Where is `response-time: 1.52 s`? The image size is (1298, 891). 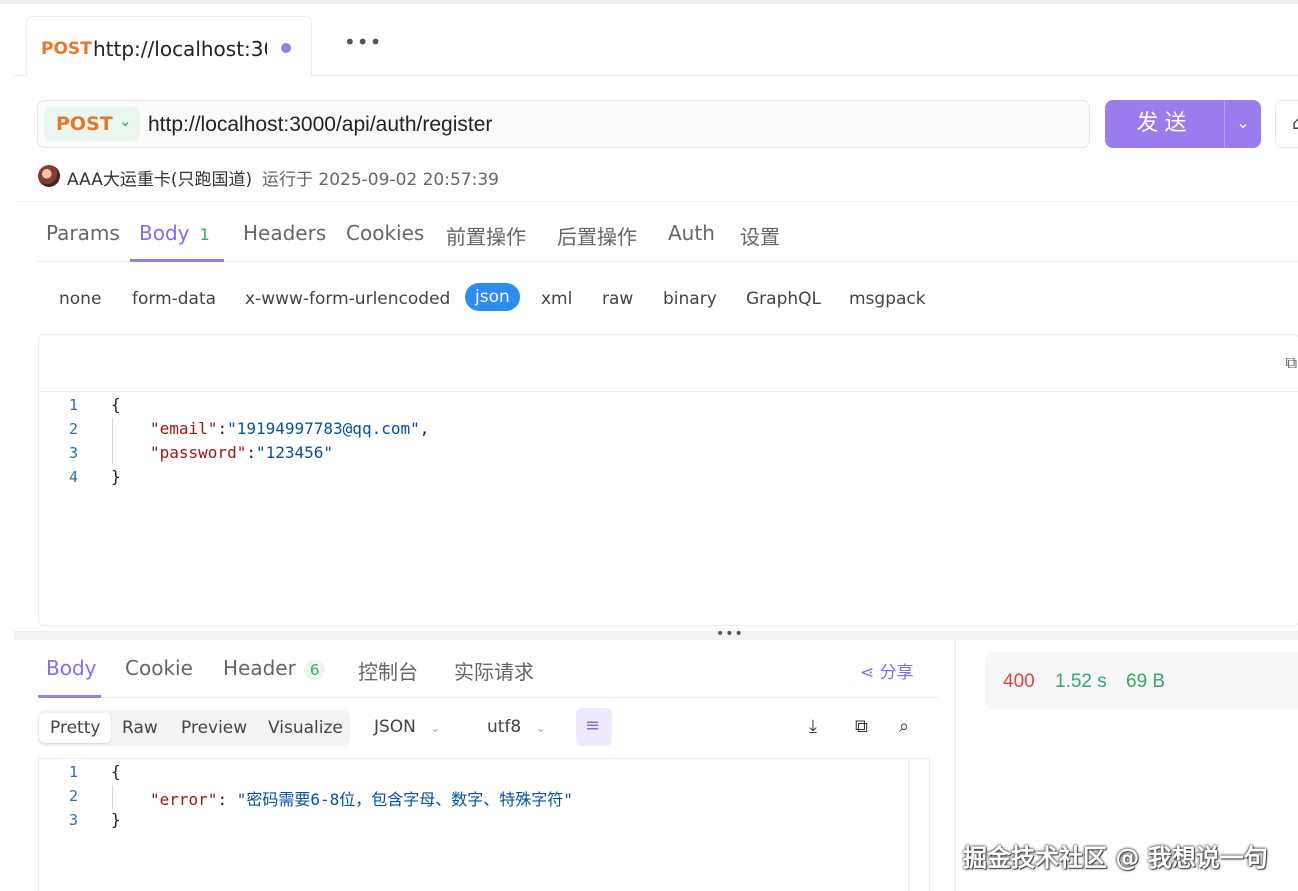
response-time: 1.52 s is located at coordinates (1081, 681).